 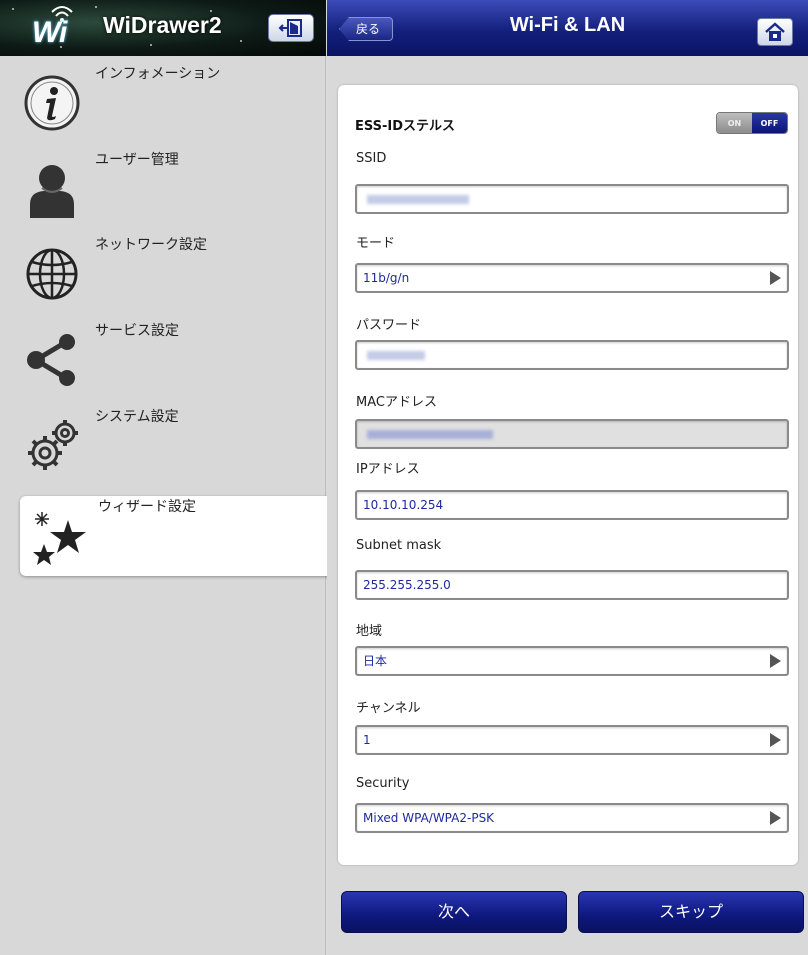 What do you see at coordinates (388, 708) in the screenshot?
I see `channel-label: チャンネル` at bounding box center [388, 708].